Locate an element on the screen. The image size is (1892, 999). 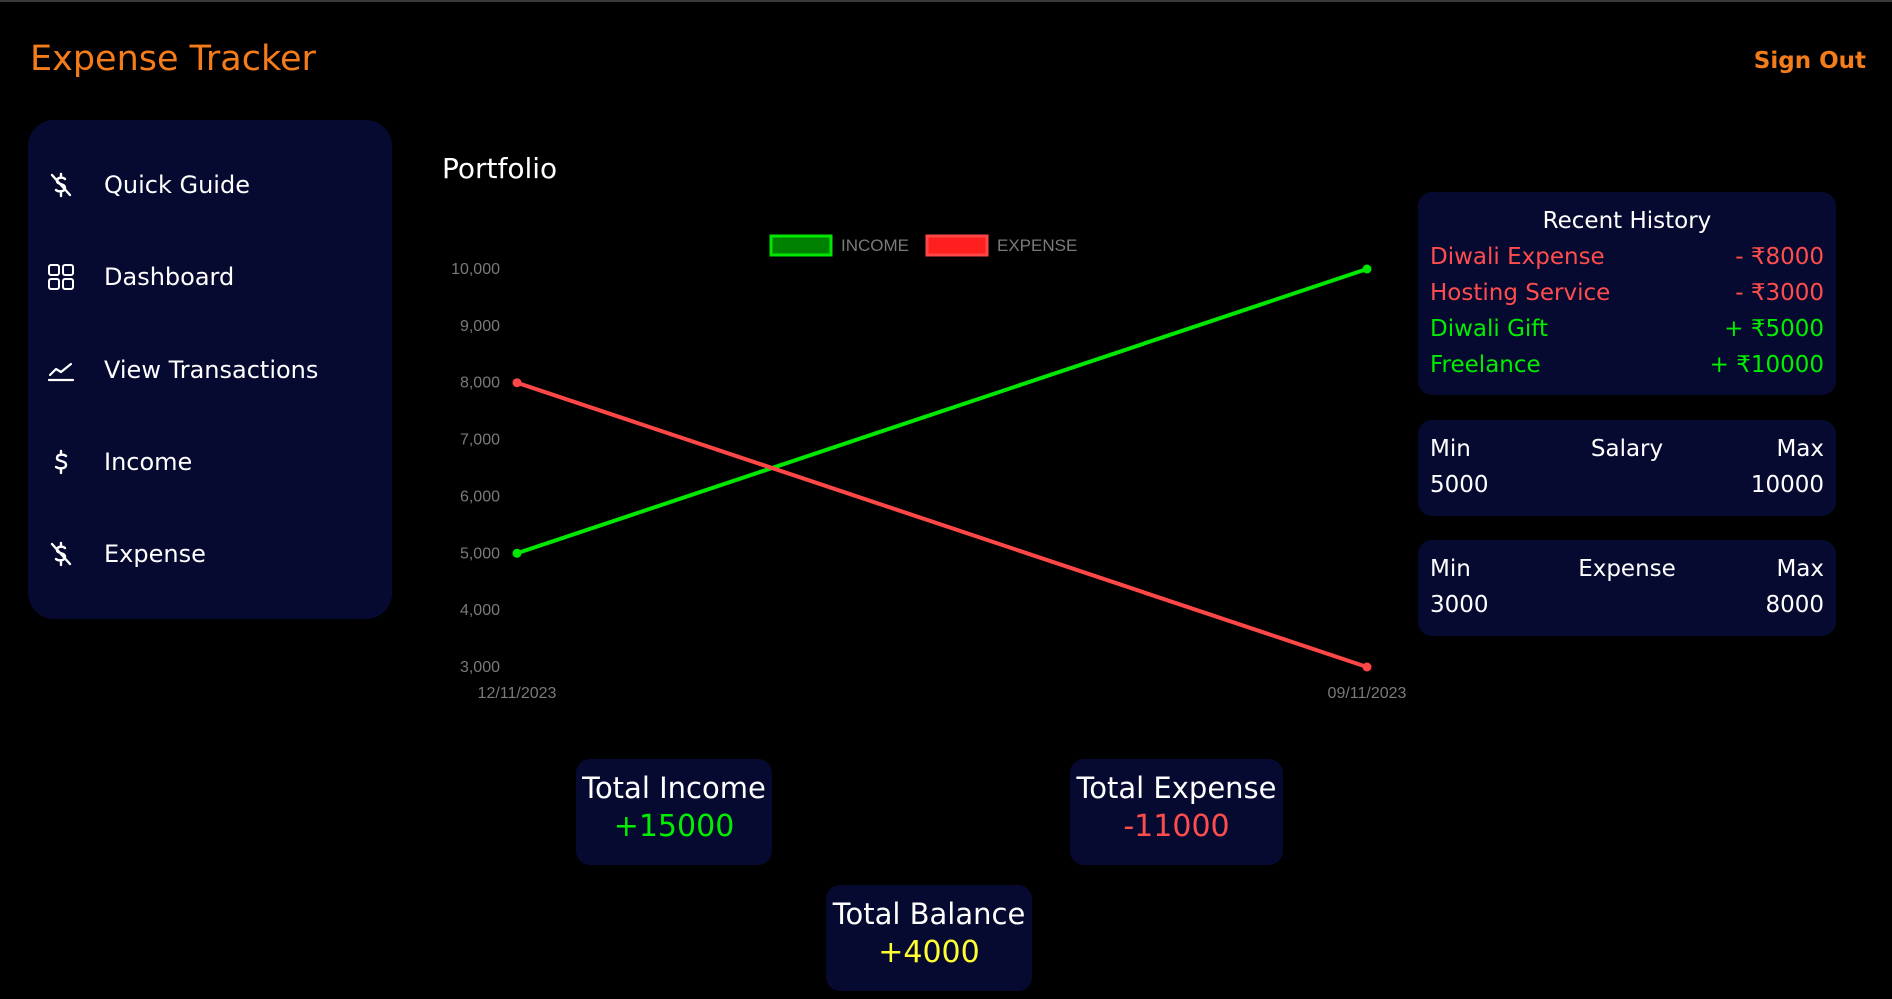
expense-max-label: Max is located at coordinates (1800, 569).